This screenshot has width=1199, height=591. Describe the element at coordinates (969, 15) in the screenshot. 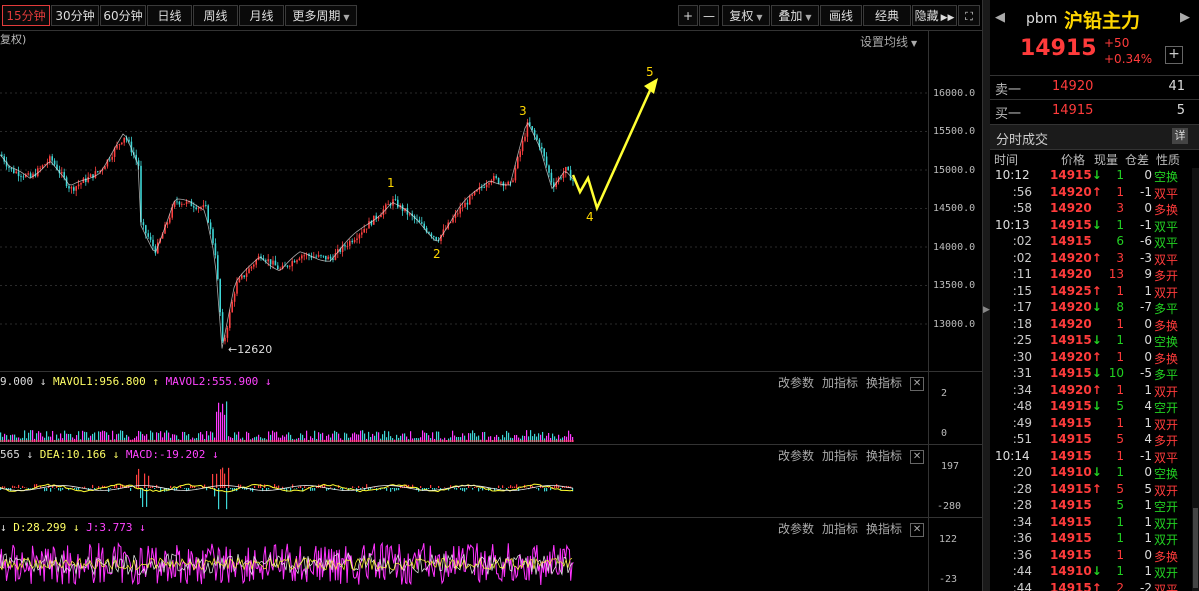

I see `fullscreen-button: ⛶` at that location.